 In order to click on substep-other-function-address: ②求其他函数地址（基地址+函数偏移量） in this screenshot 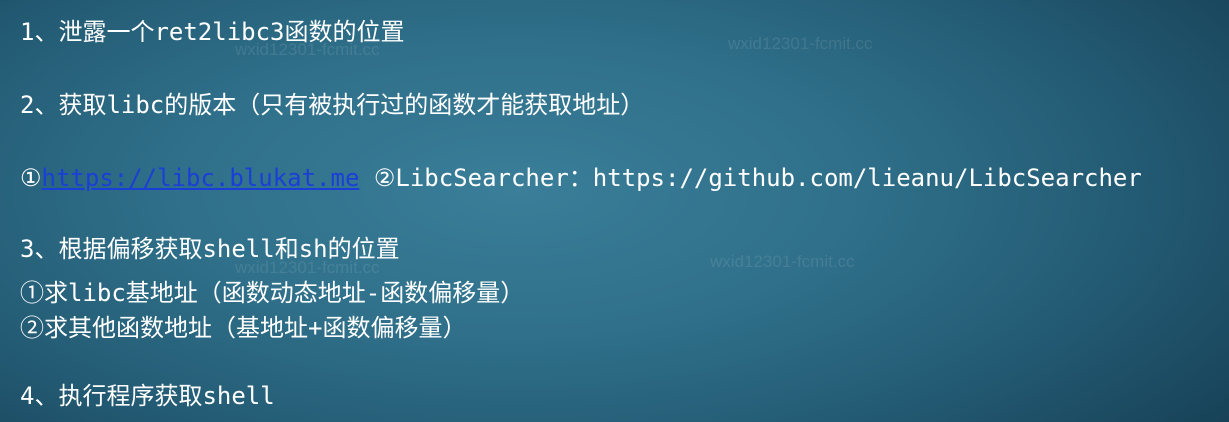, I will do `click(243, 328)`.